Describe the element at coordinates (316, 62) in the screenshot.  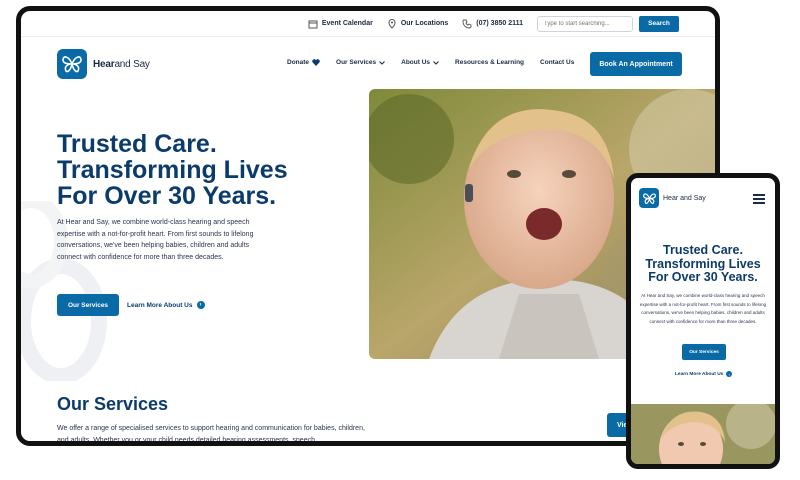
I see `heart-icon` at that location.